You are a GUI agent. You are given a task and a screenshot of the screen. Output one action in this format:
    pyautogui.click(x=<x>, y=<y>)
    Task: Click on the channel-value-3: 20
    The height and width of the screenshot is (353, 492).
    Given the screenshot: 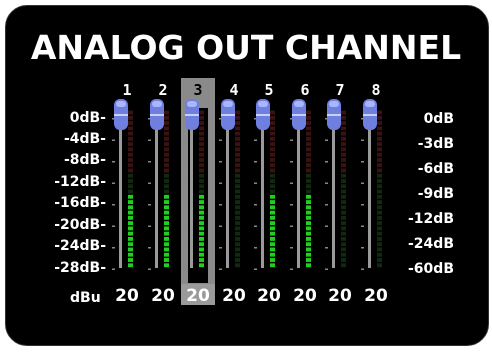 What is the action you would take?
    pyautogui.click(x=198, y=296)
    